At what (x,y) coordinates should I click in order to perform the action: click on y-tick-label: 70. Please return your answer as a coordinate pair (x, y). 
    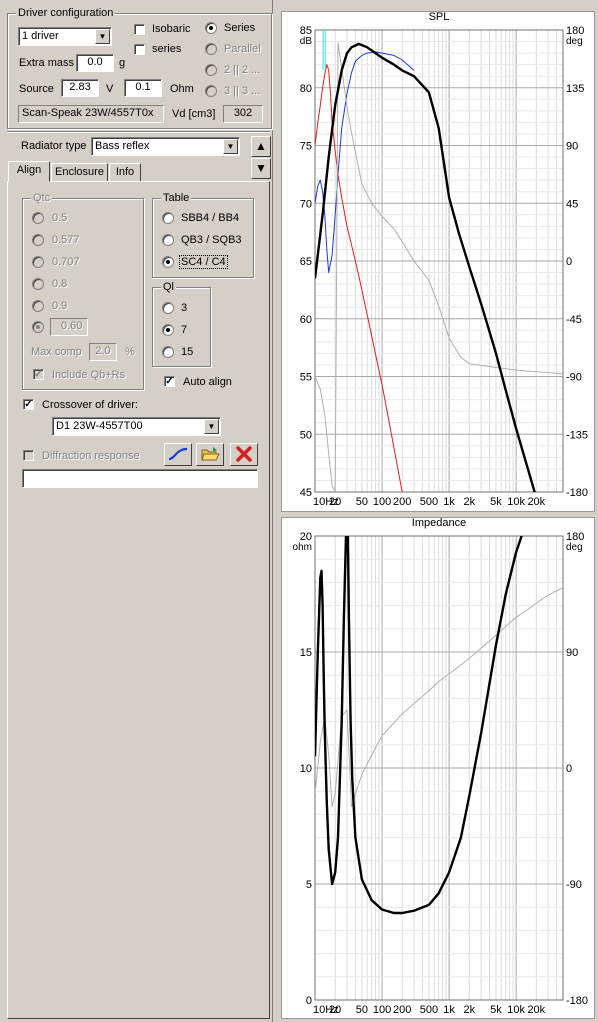
    Looking at the image, I should click on (306, 204).